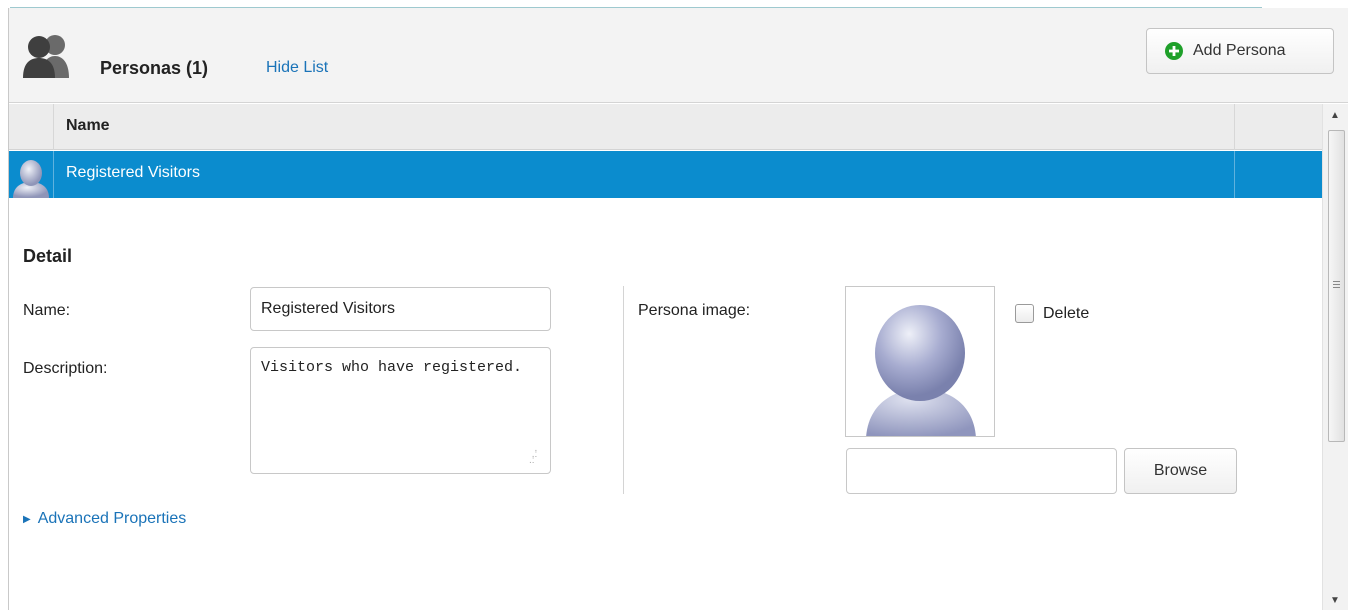 The height and width of the screenshot is (610, 1348). What do you see at coordinates (27, 519) in the screenshot?
I see `expand-triangle-icon: ▶` at bounding box center [27, 519].